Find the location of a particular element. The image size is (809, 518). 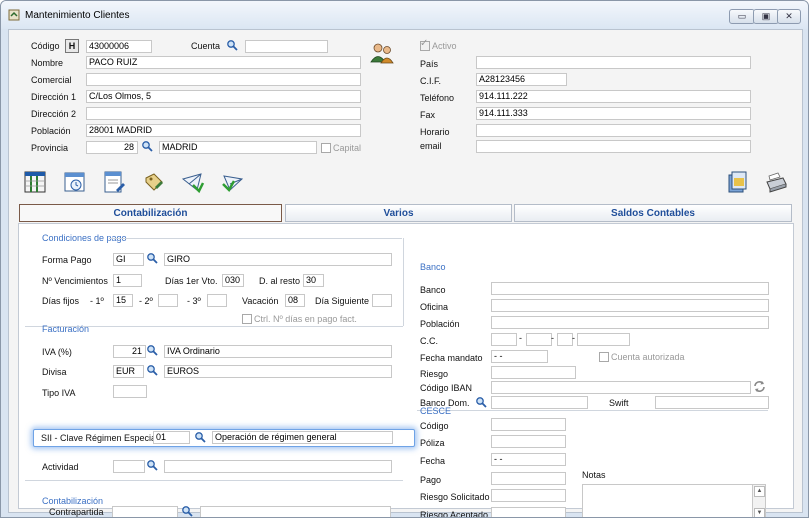

document-stack-icon is located at coordinates (737, 182).